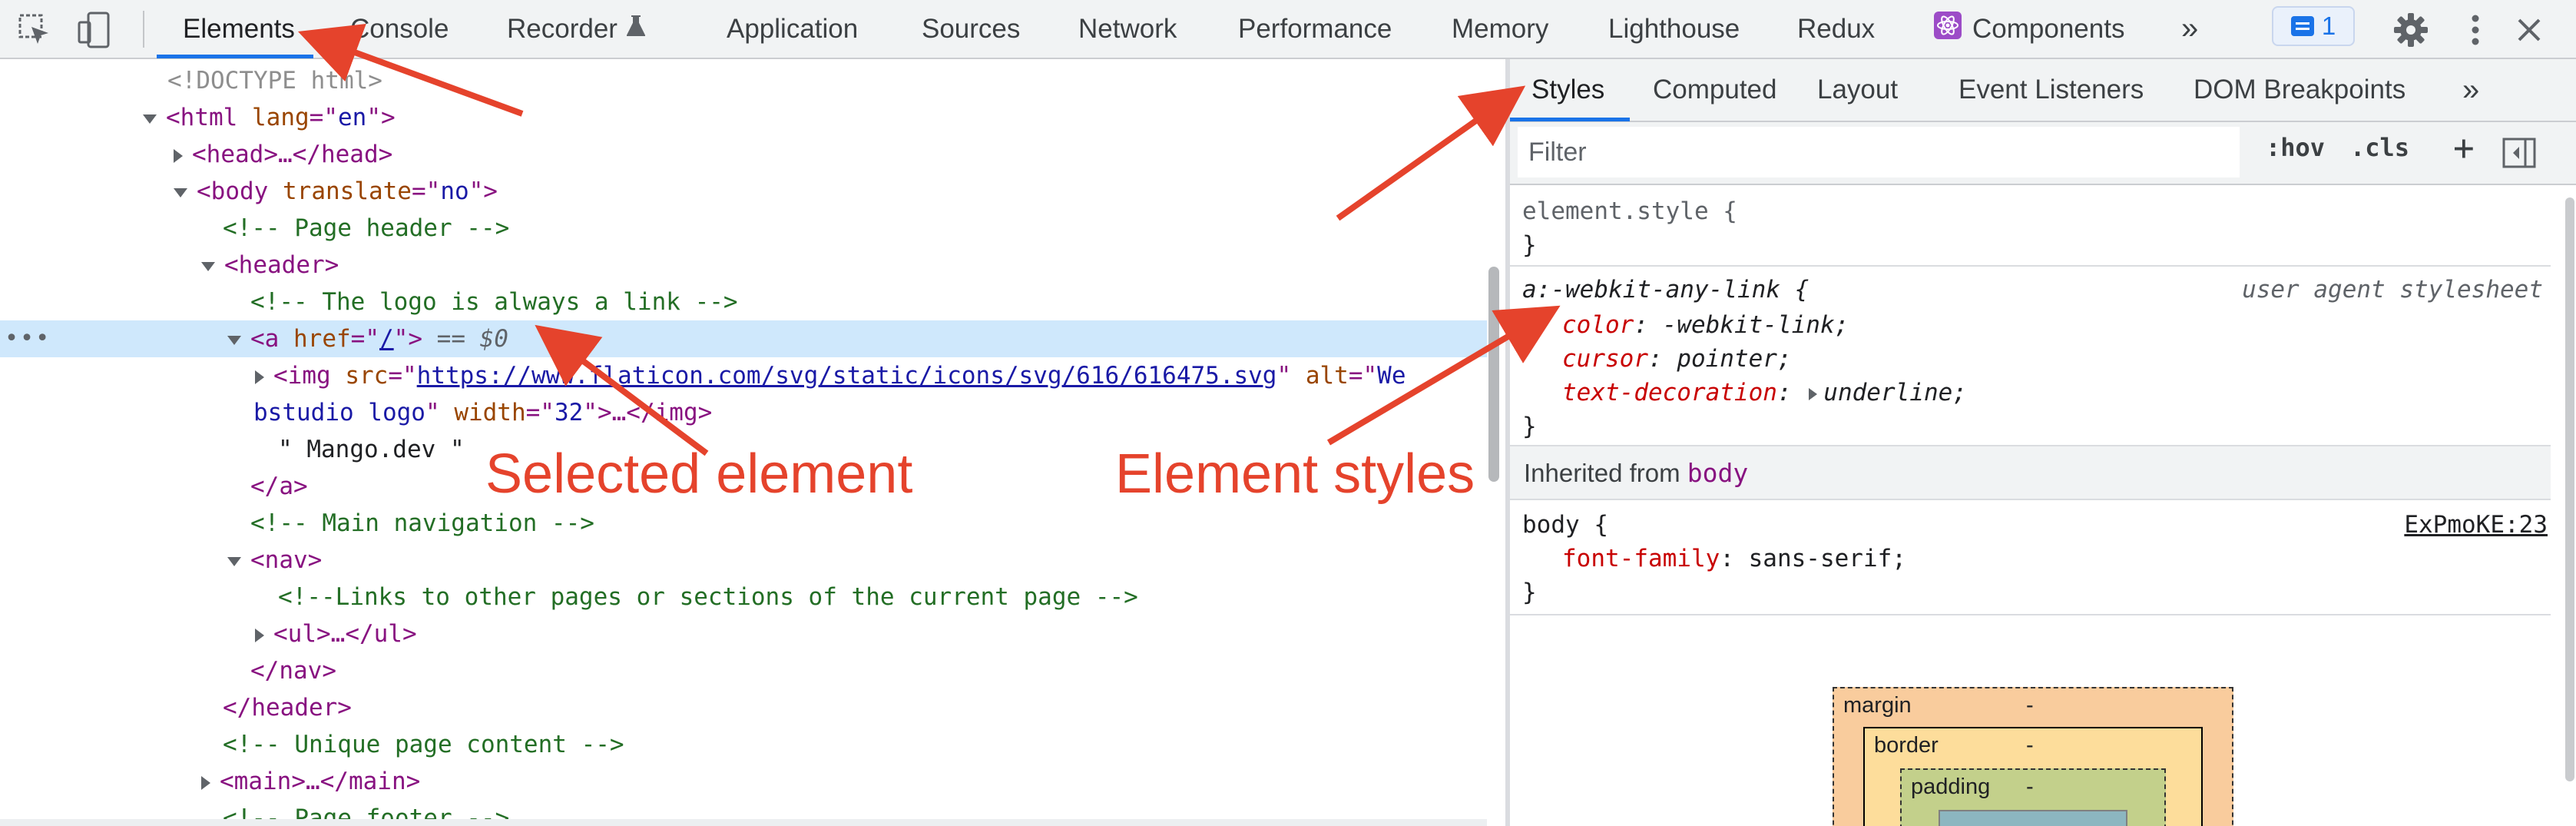 The height and width of the screenshot is (826, 2576). I want to click on attr-value: en, so click(352, 117).